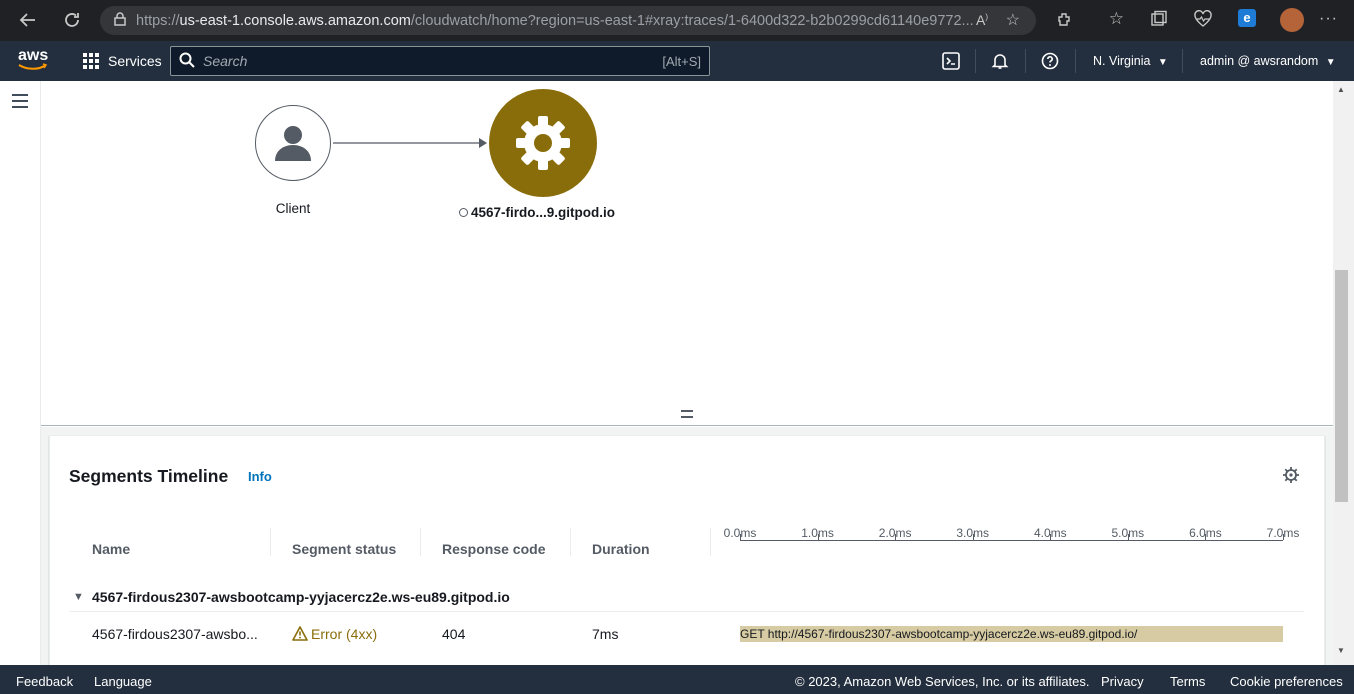 The width and height of the screenshot is (1354, 694). Describe the element at coordinates (463, 212) in the screenshot. I see `status-ring-icon` at that location.